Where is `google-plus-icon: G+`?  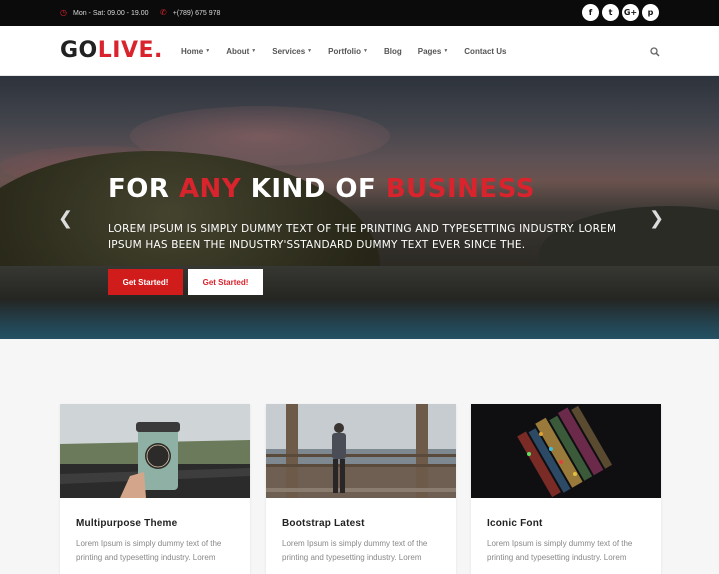
google-plus-icon: G+ is located at coordinates (630, 12).